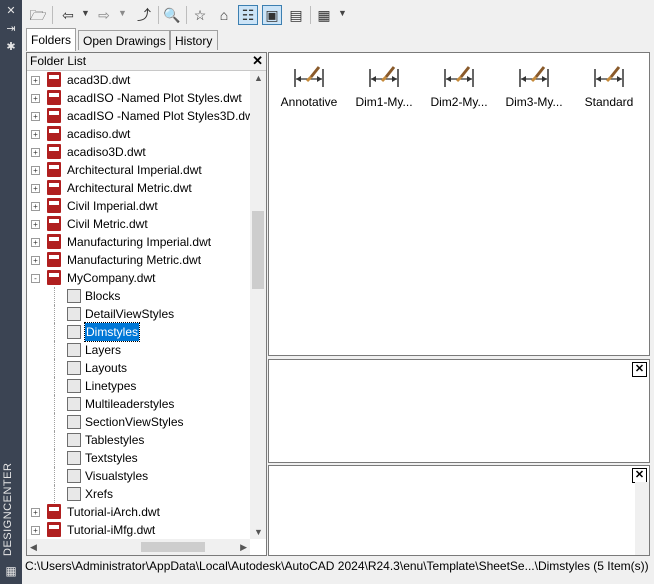 This screenshot has height=584, width=654. I want to click on search-icon: 🔍, so click(172, 15).